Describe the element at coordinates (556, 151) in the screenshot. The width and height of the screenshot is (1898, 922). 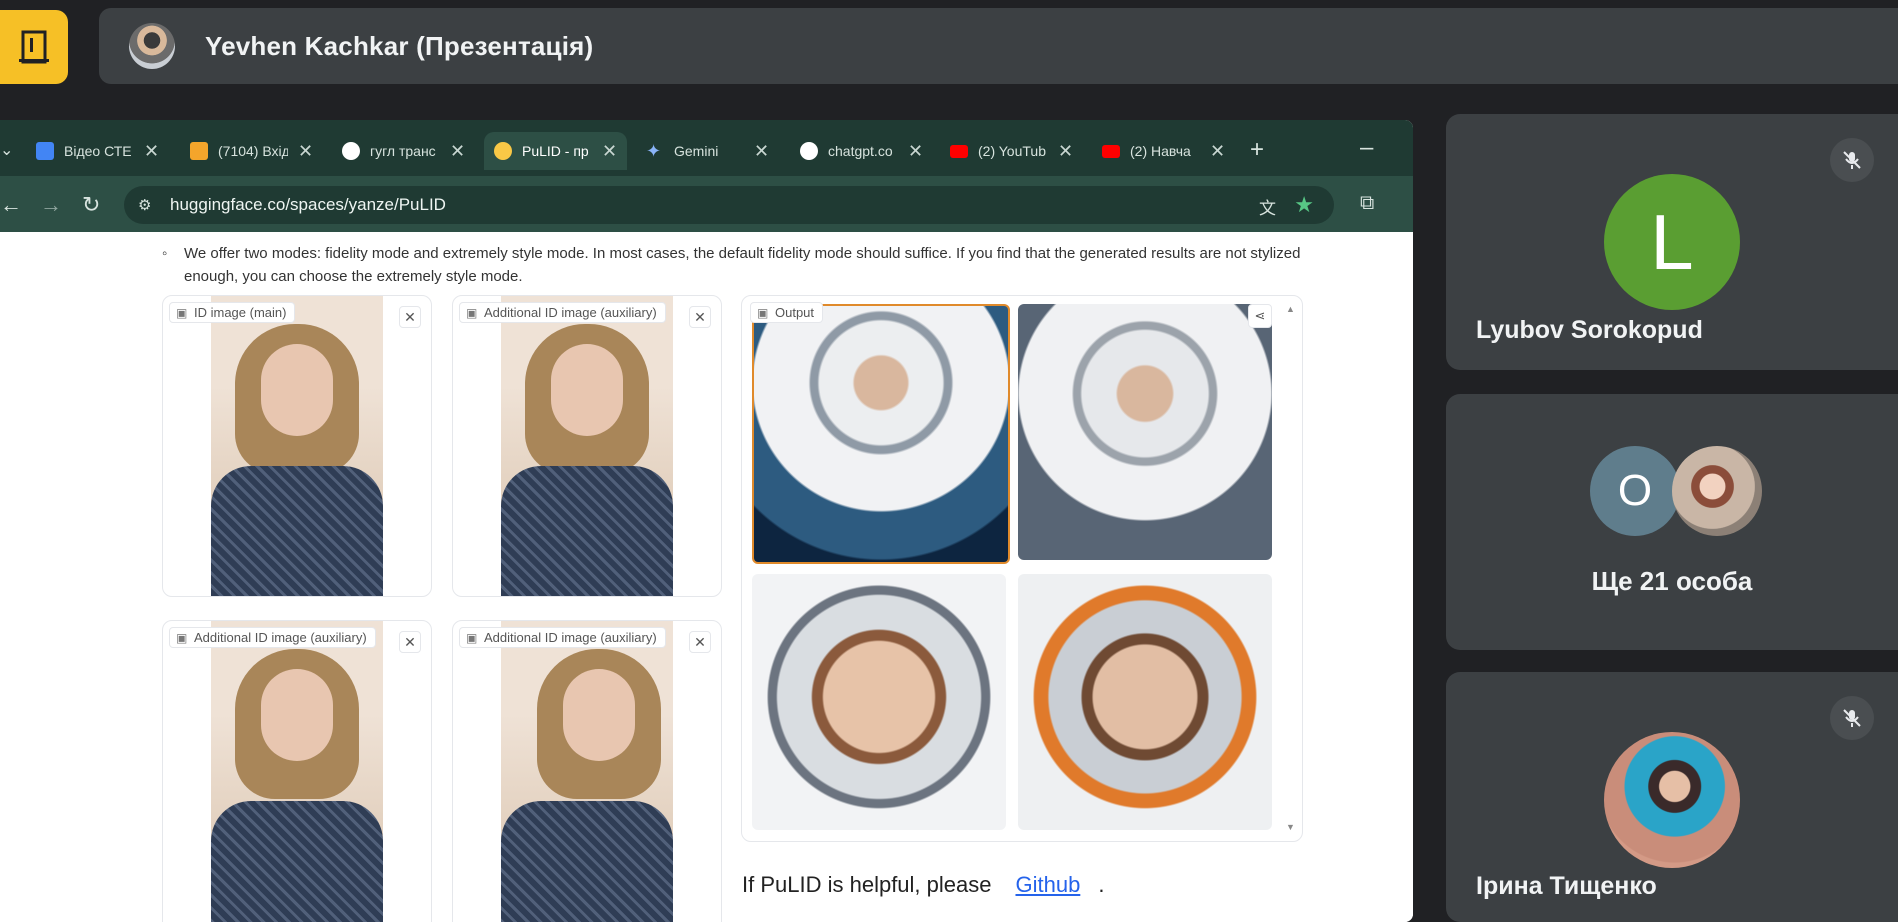
I see `browser-tab-active: PuLID - пр ✕` at that location.